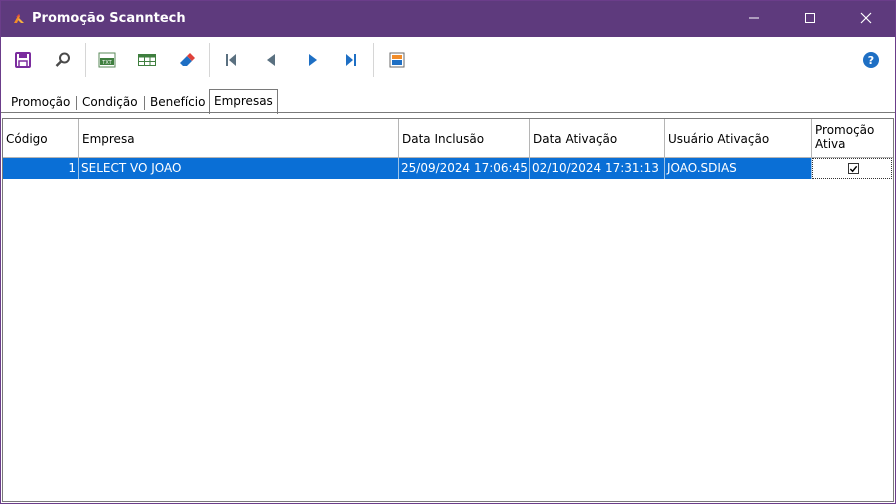 This screenshot has width=896, height=504. What do you see at coordinates (239, 138) in the screenshot?
I see `column-header-empresa: Empresa` at bounding box center [239, 138].